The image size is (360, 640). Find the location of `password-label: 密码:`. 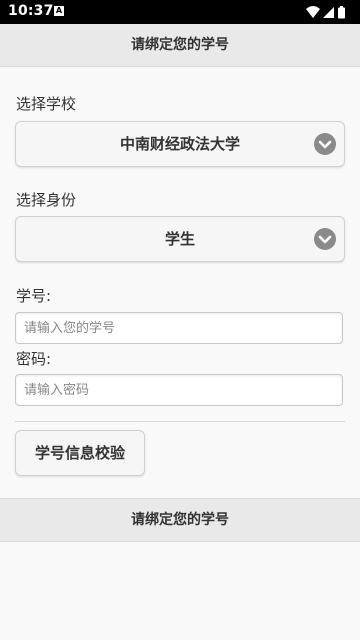

password-label: 密码: is located at coordinates (34, 359).